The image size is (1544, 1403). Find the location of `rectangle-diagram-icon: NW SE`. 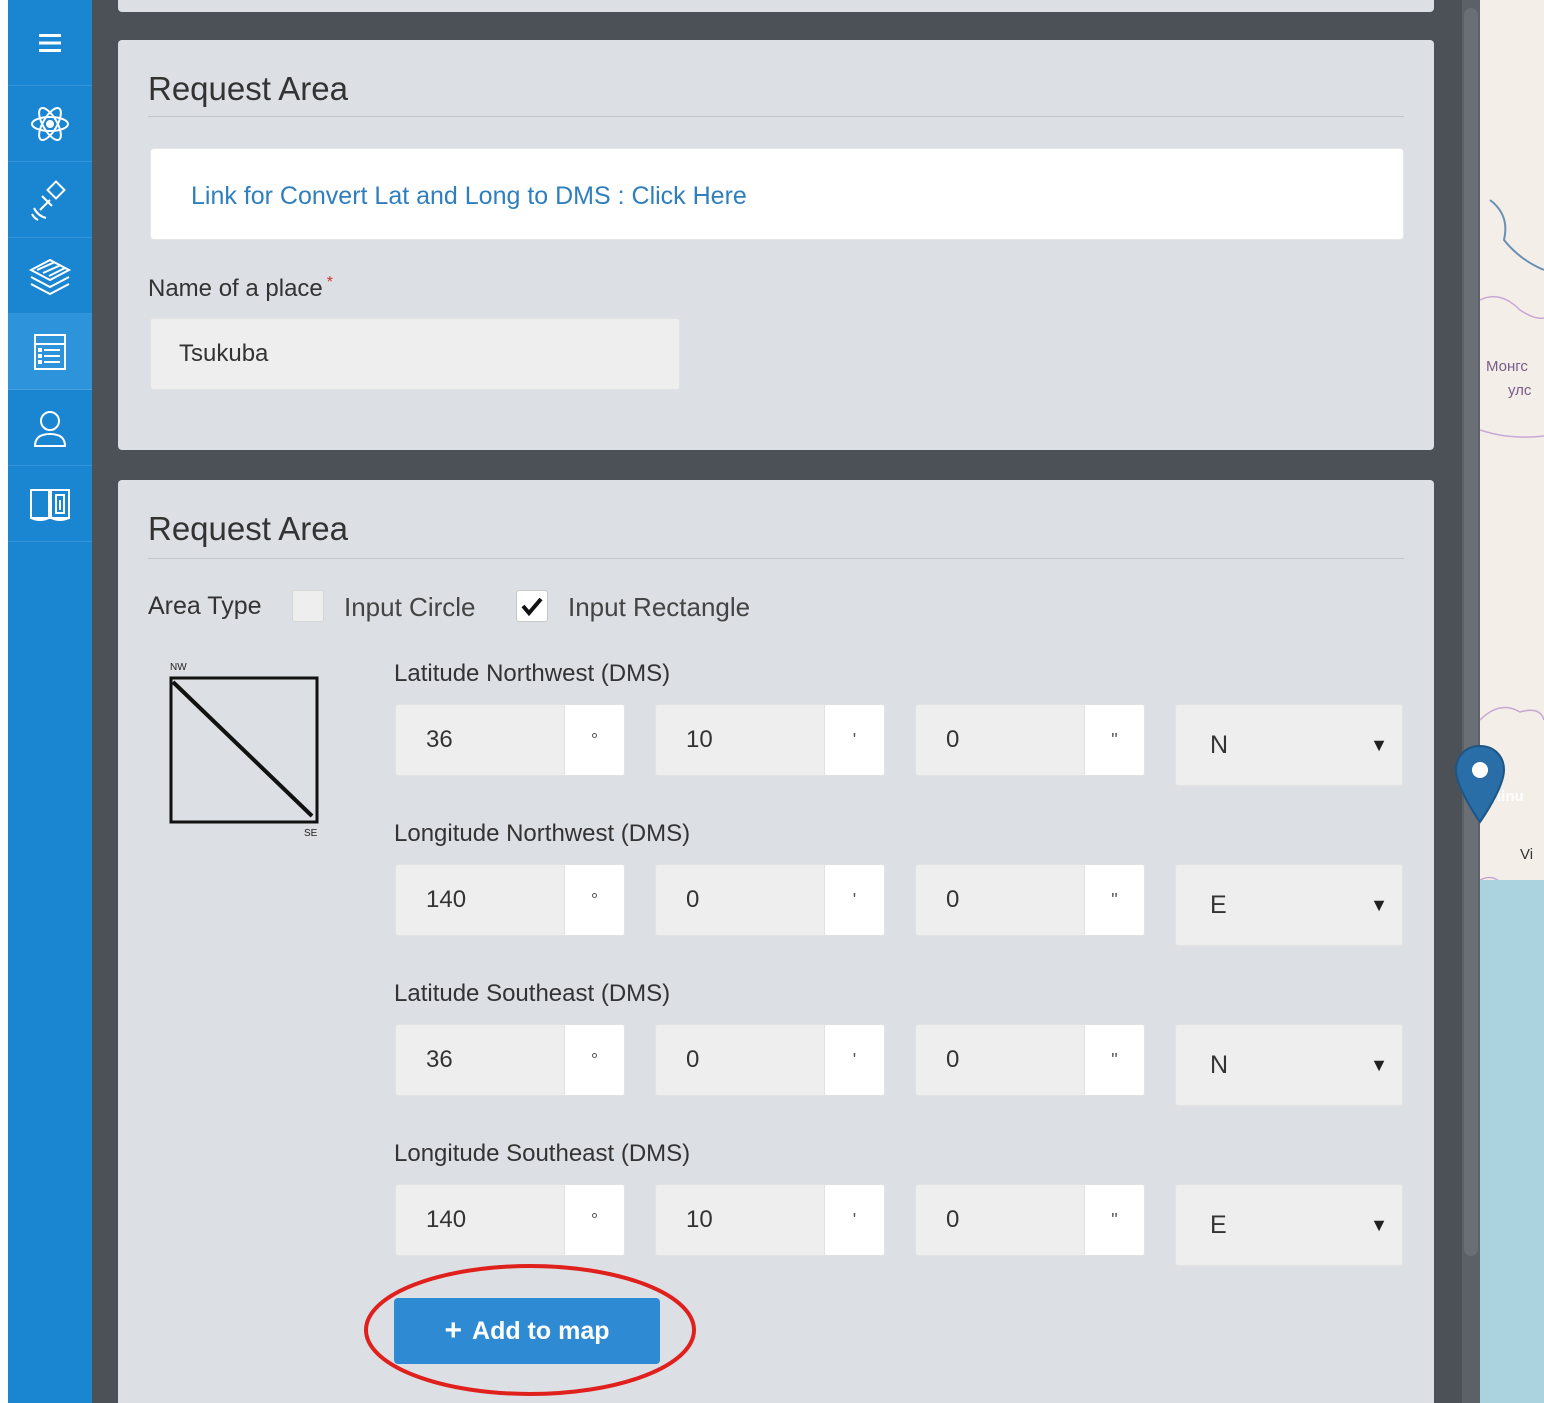

rectangle-diagram-icon: NW SE is located at coordinates (244, 750).